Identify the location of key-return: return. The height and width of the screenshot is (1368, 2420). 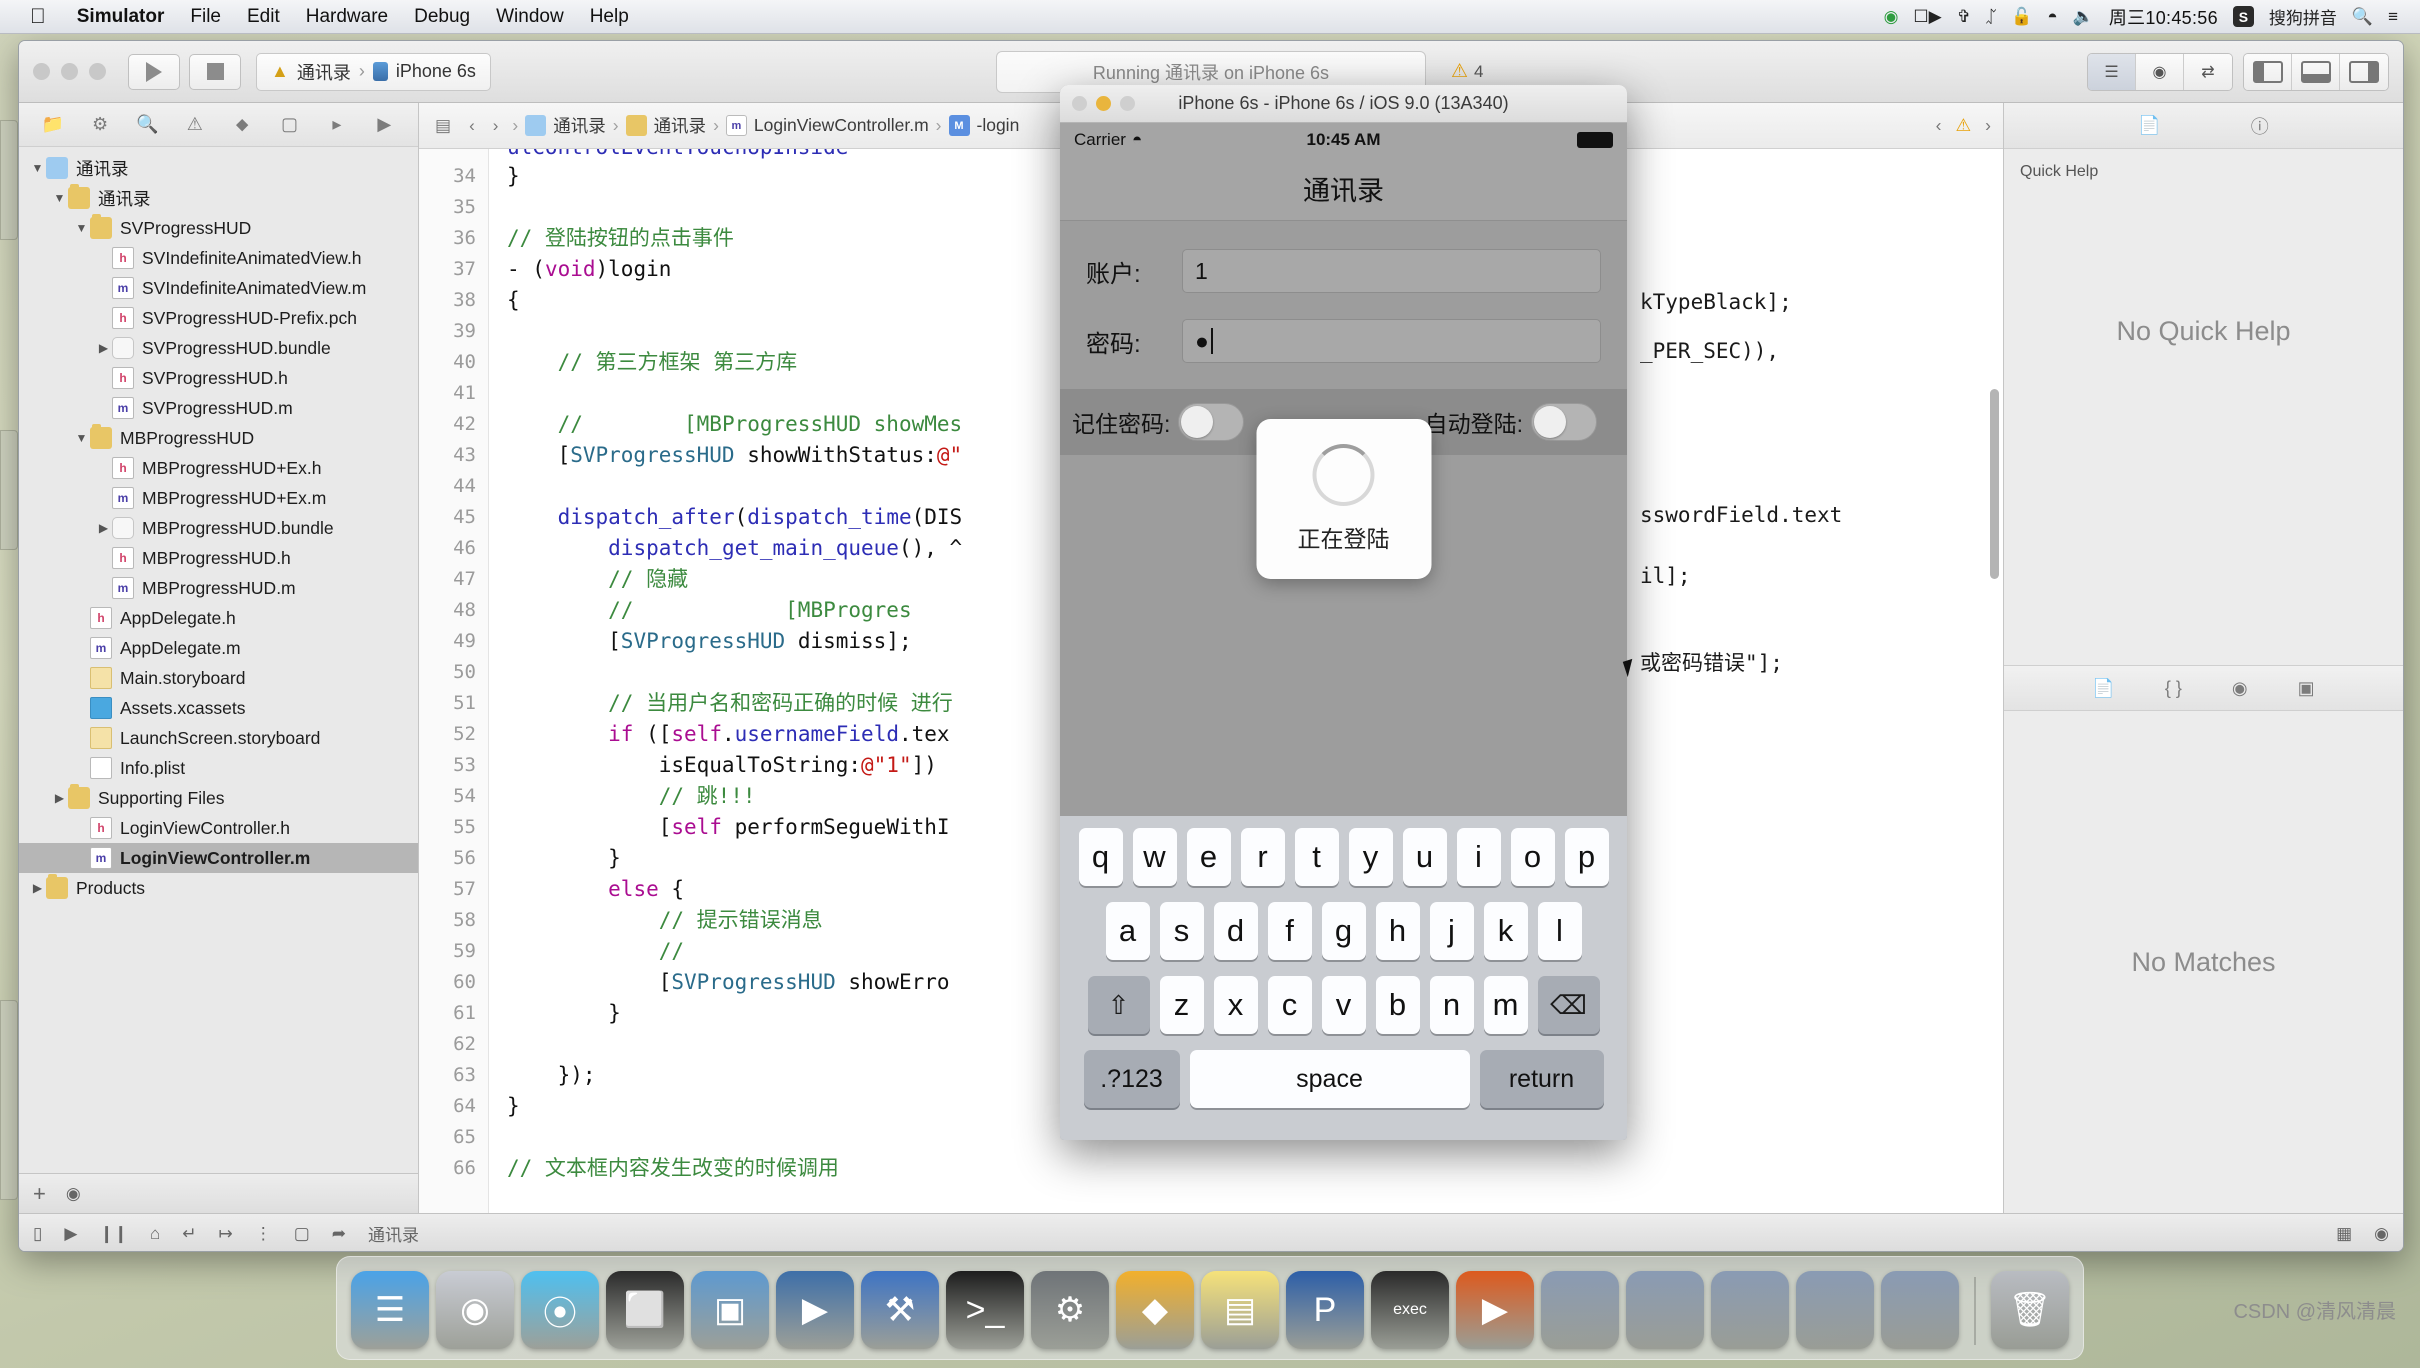
(1541, 1079).